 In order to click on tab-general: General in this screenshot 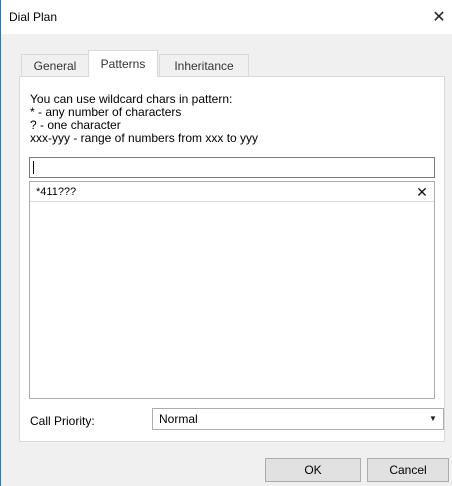, I will do `click(55, 65)`.